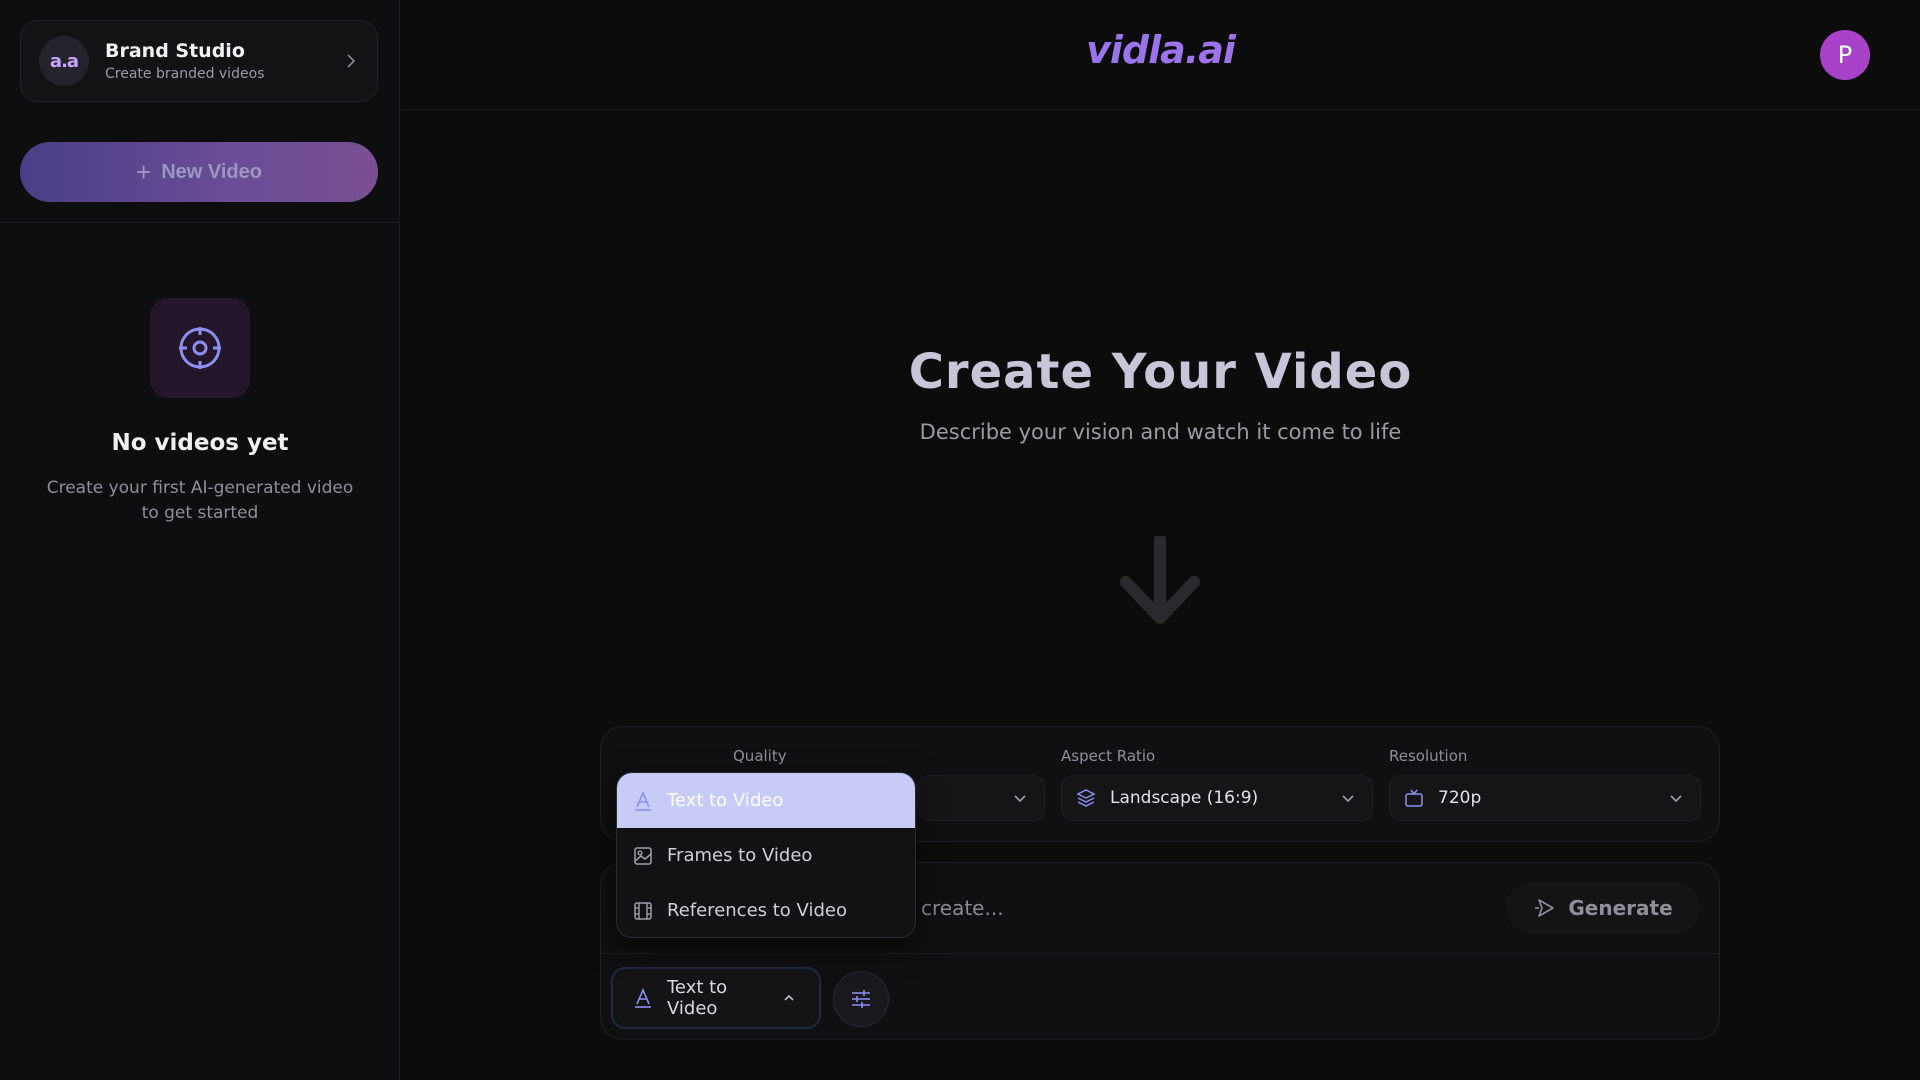 This screenshot has width=1920, height=1080. Describe the element at coordinates (981, 798) in the screenshot. I see `quality-select` at that location.